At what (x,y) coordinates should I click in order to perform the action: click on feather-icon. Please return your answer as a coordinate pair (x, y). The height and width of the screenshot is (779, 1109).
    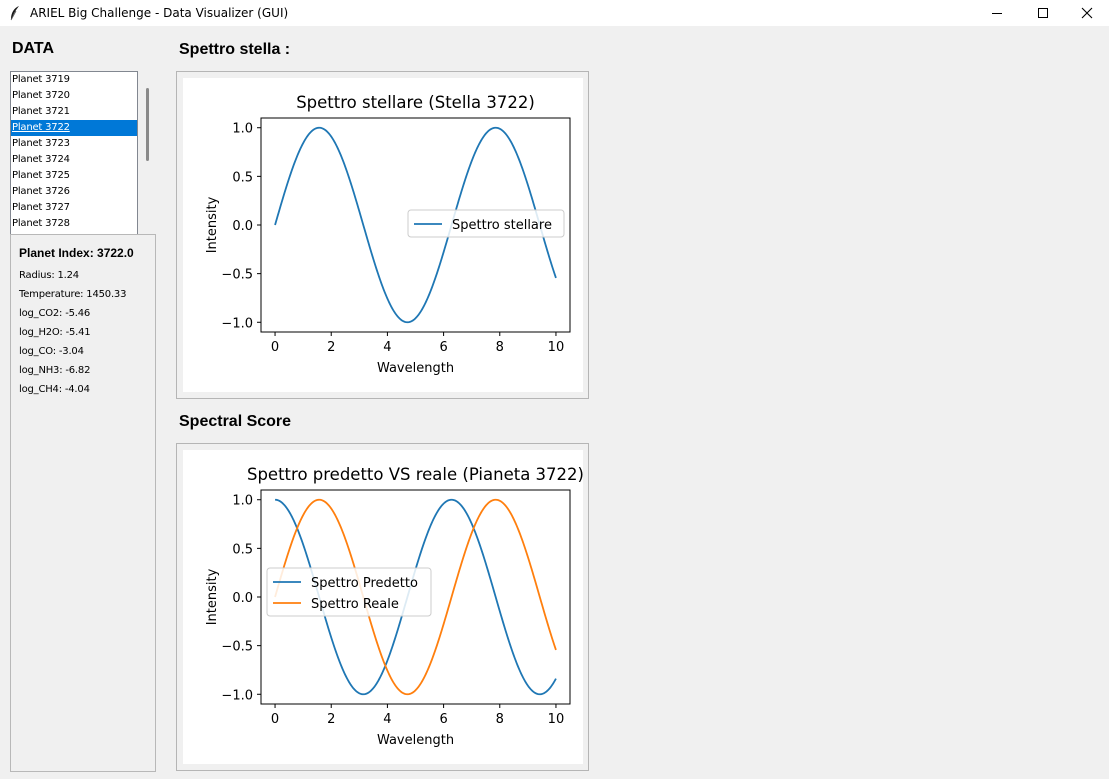
    Looking at the image, I should click on (14, 13).